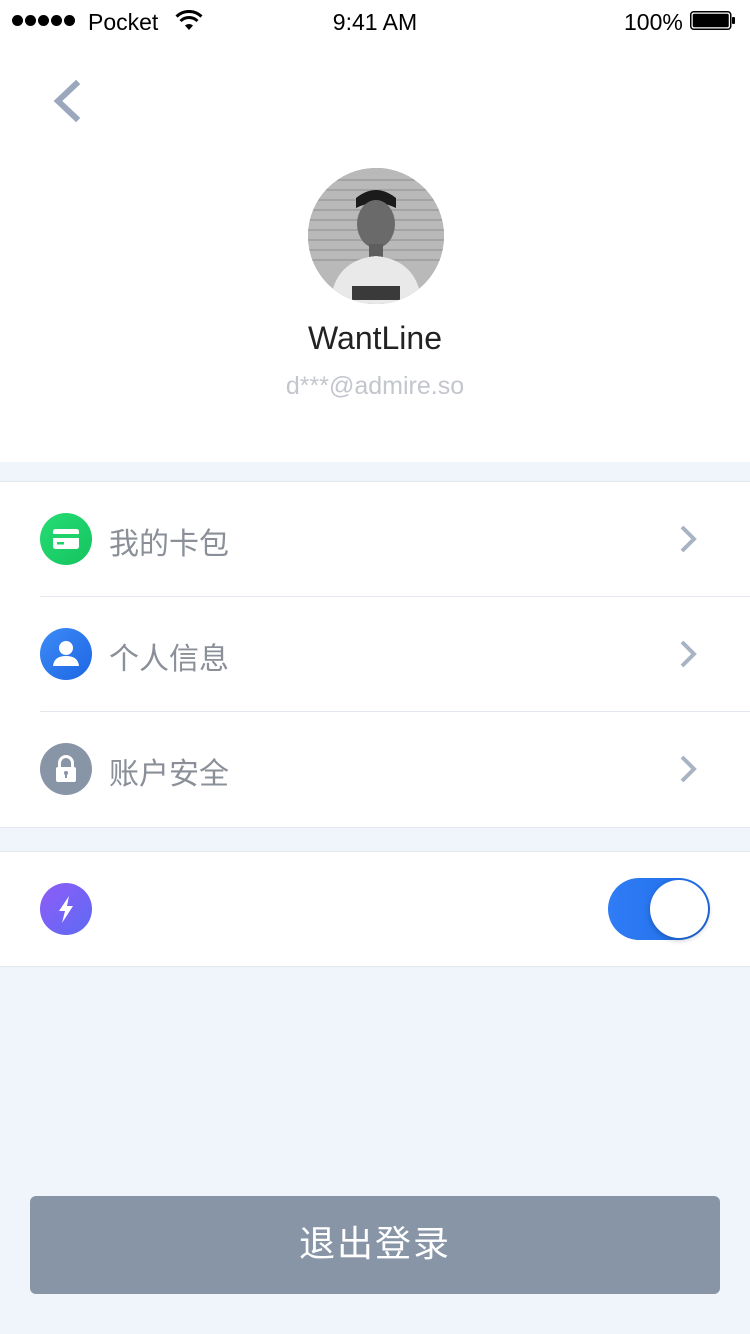 This screenshot has width=750, height=1334. Describe the element at coordinates (169, 774) in the screenshot. I see `menu-item-label: 账户安全` at that location.